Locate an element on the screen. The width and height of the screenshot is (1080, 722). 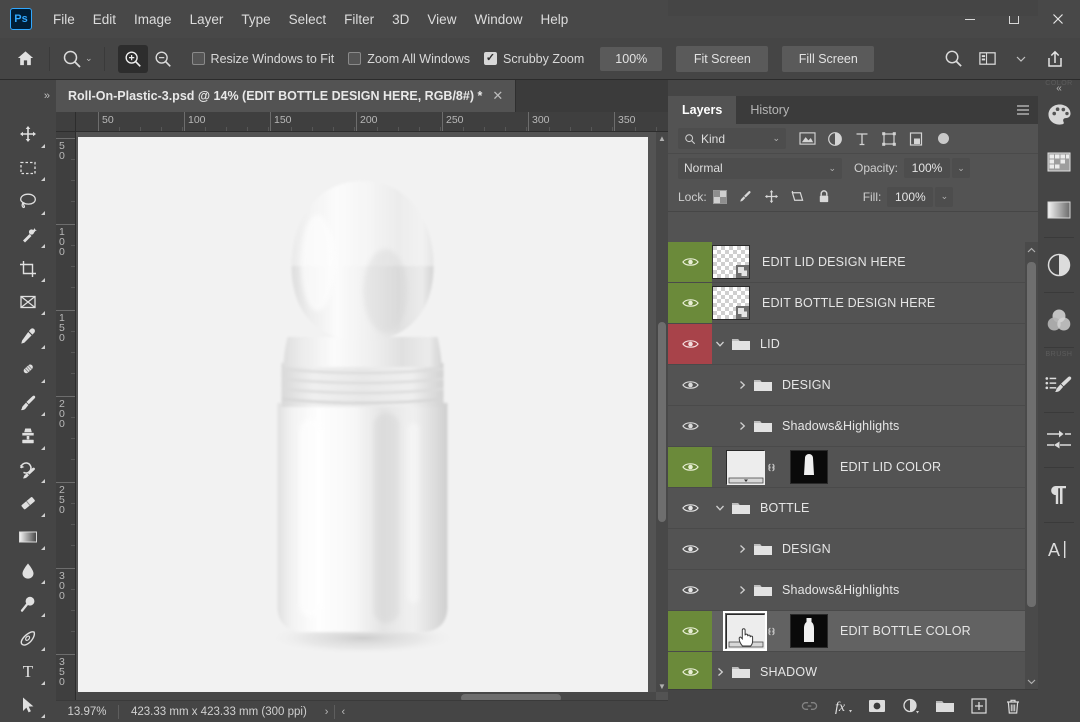
eraser-tool-icon is located at coordinates (28, 503).